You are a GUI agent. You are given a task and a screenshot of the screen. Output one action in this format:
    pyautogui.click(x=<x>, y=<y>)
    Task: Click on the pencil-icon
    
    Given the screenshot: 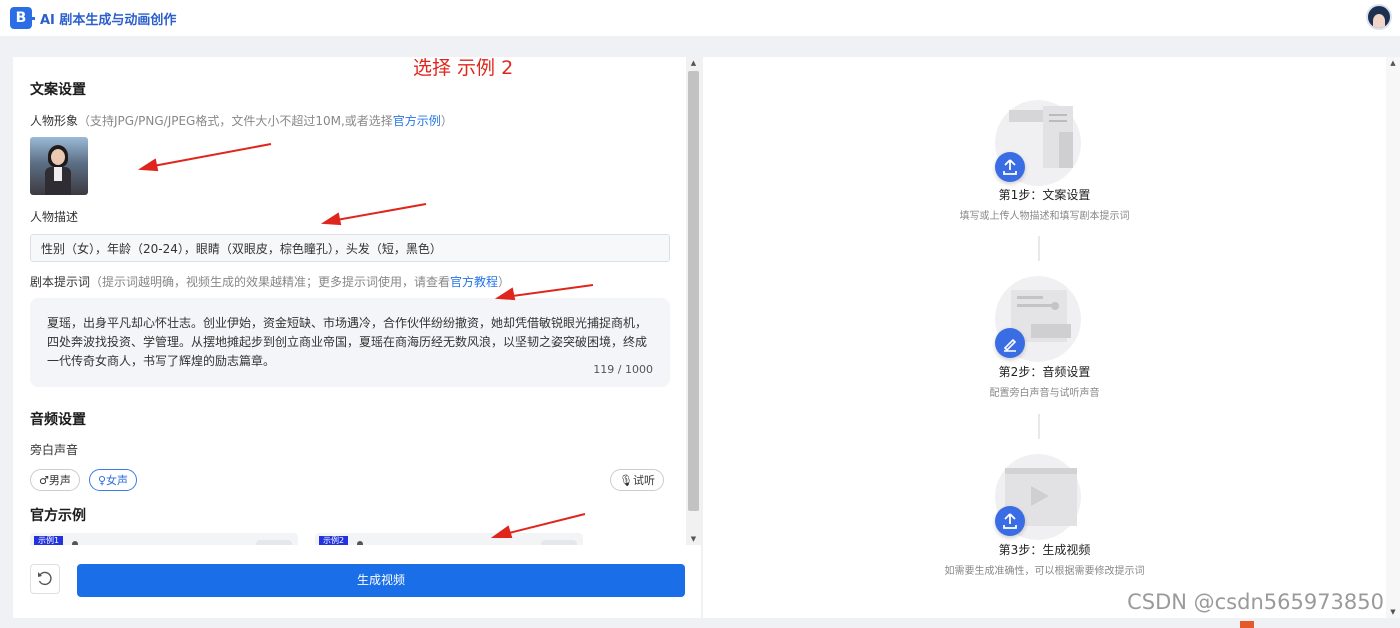 What is the action you would take?
    pyautogui.click(x=1010, y=345)
    